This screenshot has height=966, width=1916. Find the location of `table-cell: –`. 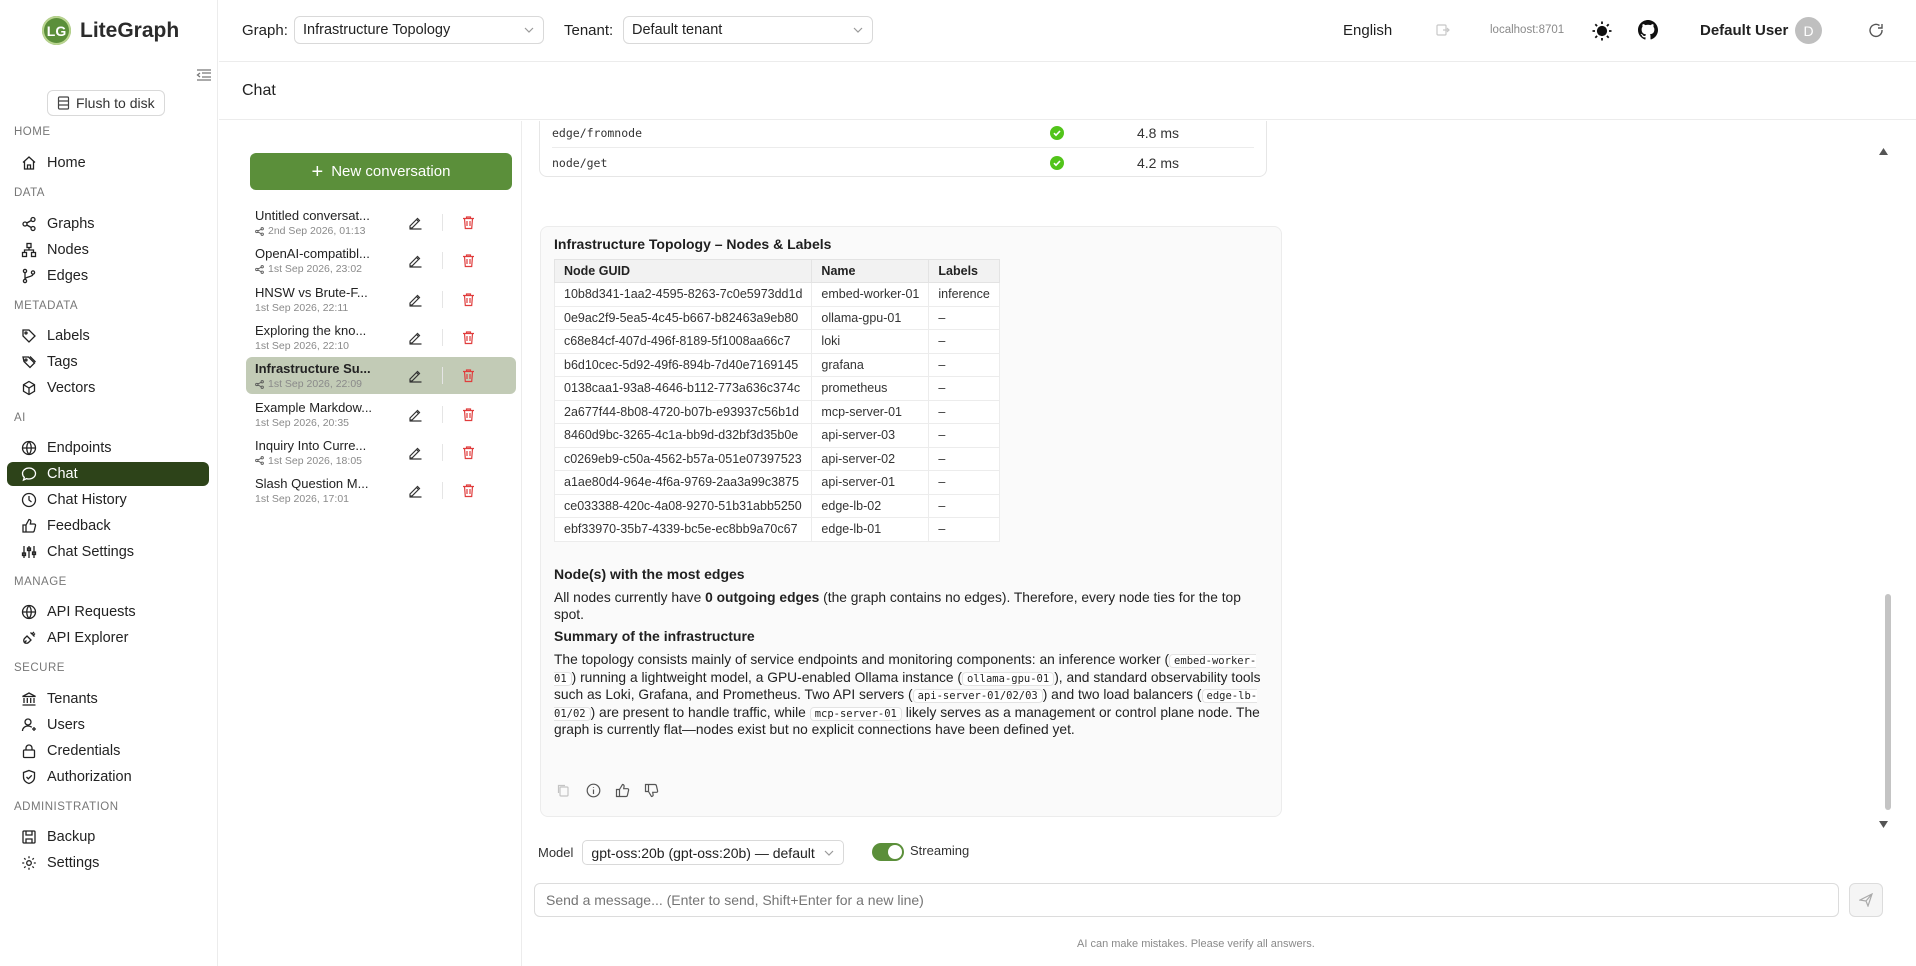

table-cell: – is located at coordinates (964, 529).